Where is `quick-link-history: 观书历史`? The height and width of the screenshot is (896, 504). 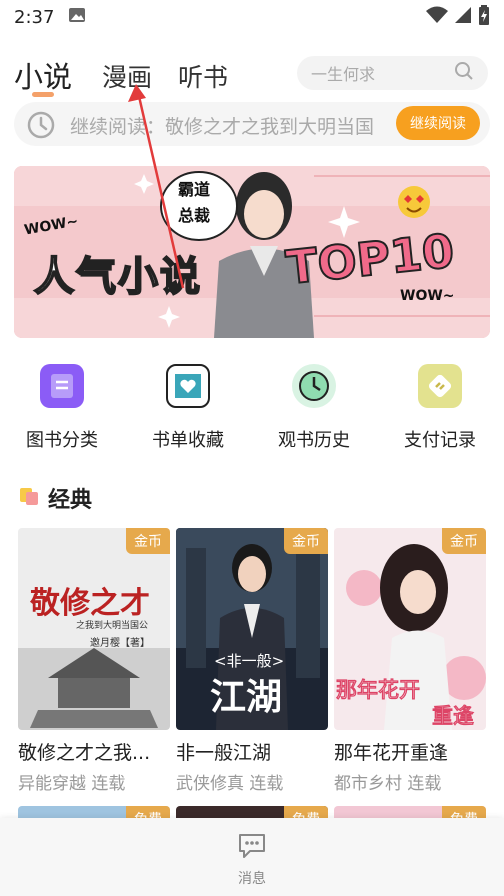
quick-link-history: 观书历史 is located at coordinates (314, 408).